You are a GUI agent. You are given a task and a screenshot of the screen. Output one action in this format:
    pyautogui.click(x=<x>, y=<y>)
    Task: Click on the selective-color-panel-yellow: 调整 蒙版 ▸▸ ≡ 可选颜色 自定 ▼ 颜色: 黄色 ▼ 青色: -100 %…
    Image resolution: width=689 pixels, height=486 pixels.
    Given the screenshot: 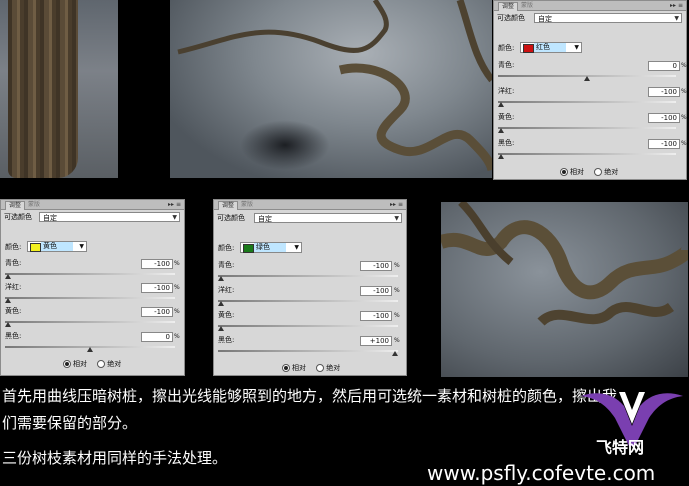 What is the action you would take?
    pyautogui.click(x=92, y=287)
    